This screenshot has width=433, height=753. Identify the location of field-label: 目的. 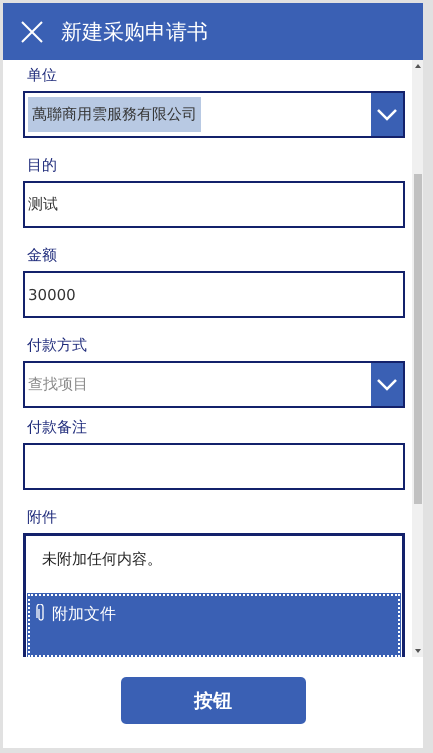
(42, 165).